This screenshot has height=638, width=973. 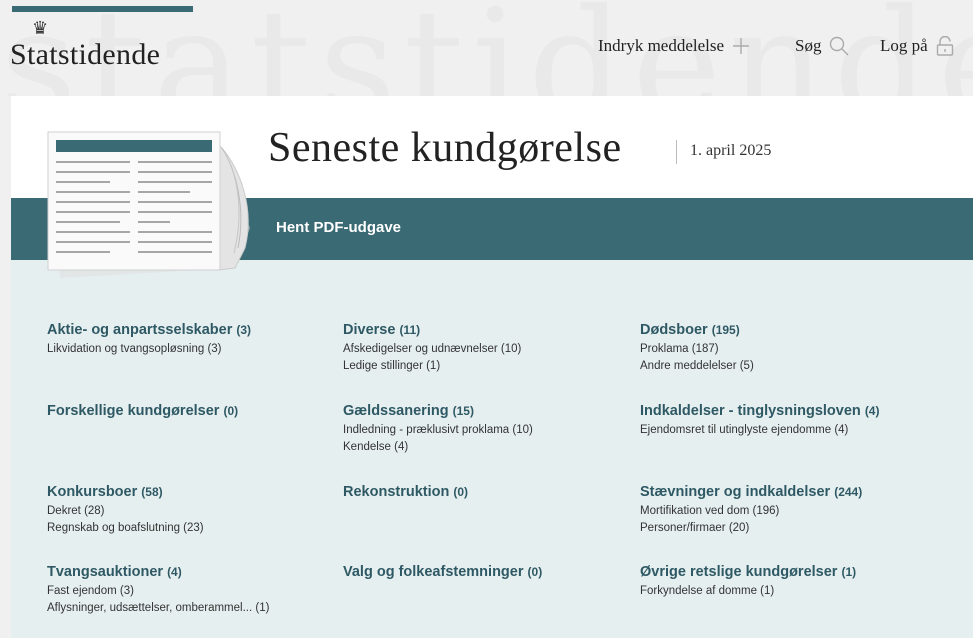 What do you see at coordinates (396, 492) in the screenshot?
I see `category-title: Rekonstruktion` at bounding box center [396, 492].